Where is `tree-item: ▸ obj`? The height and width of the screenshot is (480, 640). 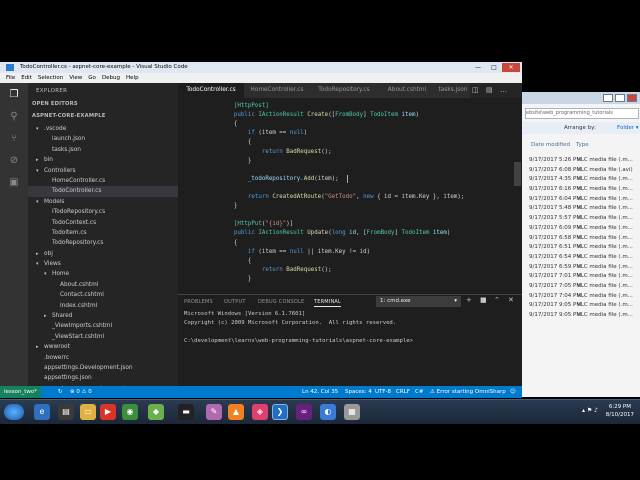 tree-item: ▸ obj is located at coordinates (103, 254).